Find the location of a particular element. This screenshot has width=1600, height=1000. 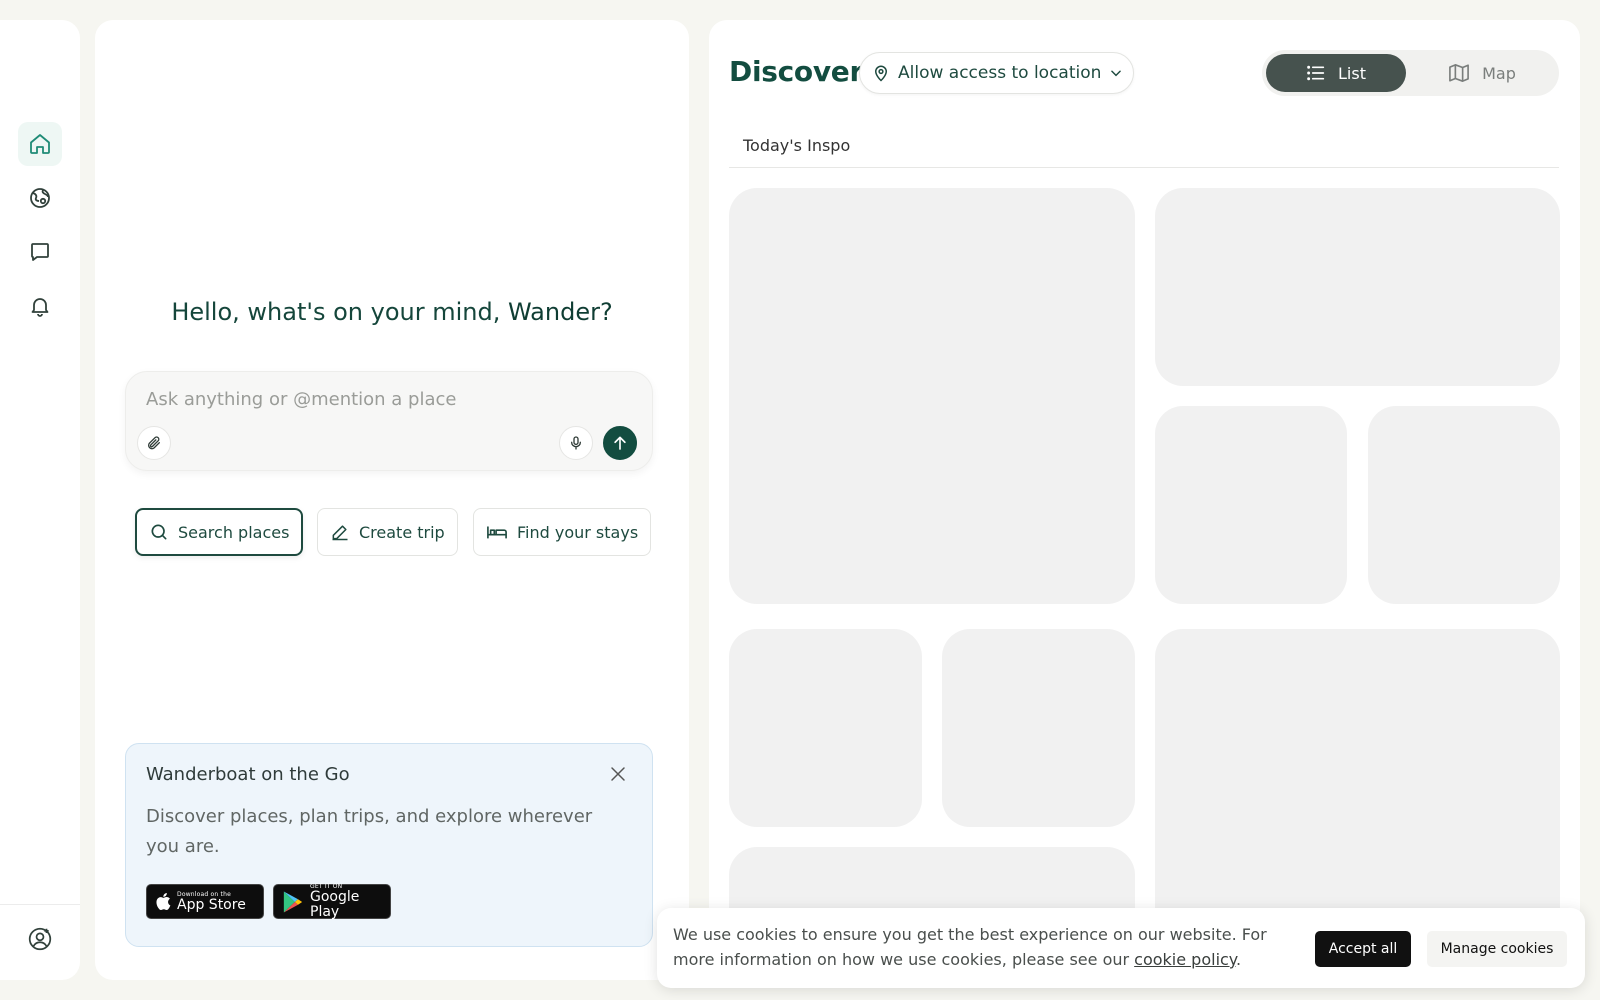

sidebar is located at coordinates (40, 500).